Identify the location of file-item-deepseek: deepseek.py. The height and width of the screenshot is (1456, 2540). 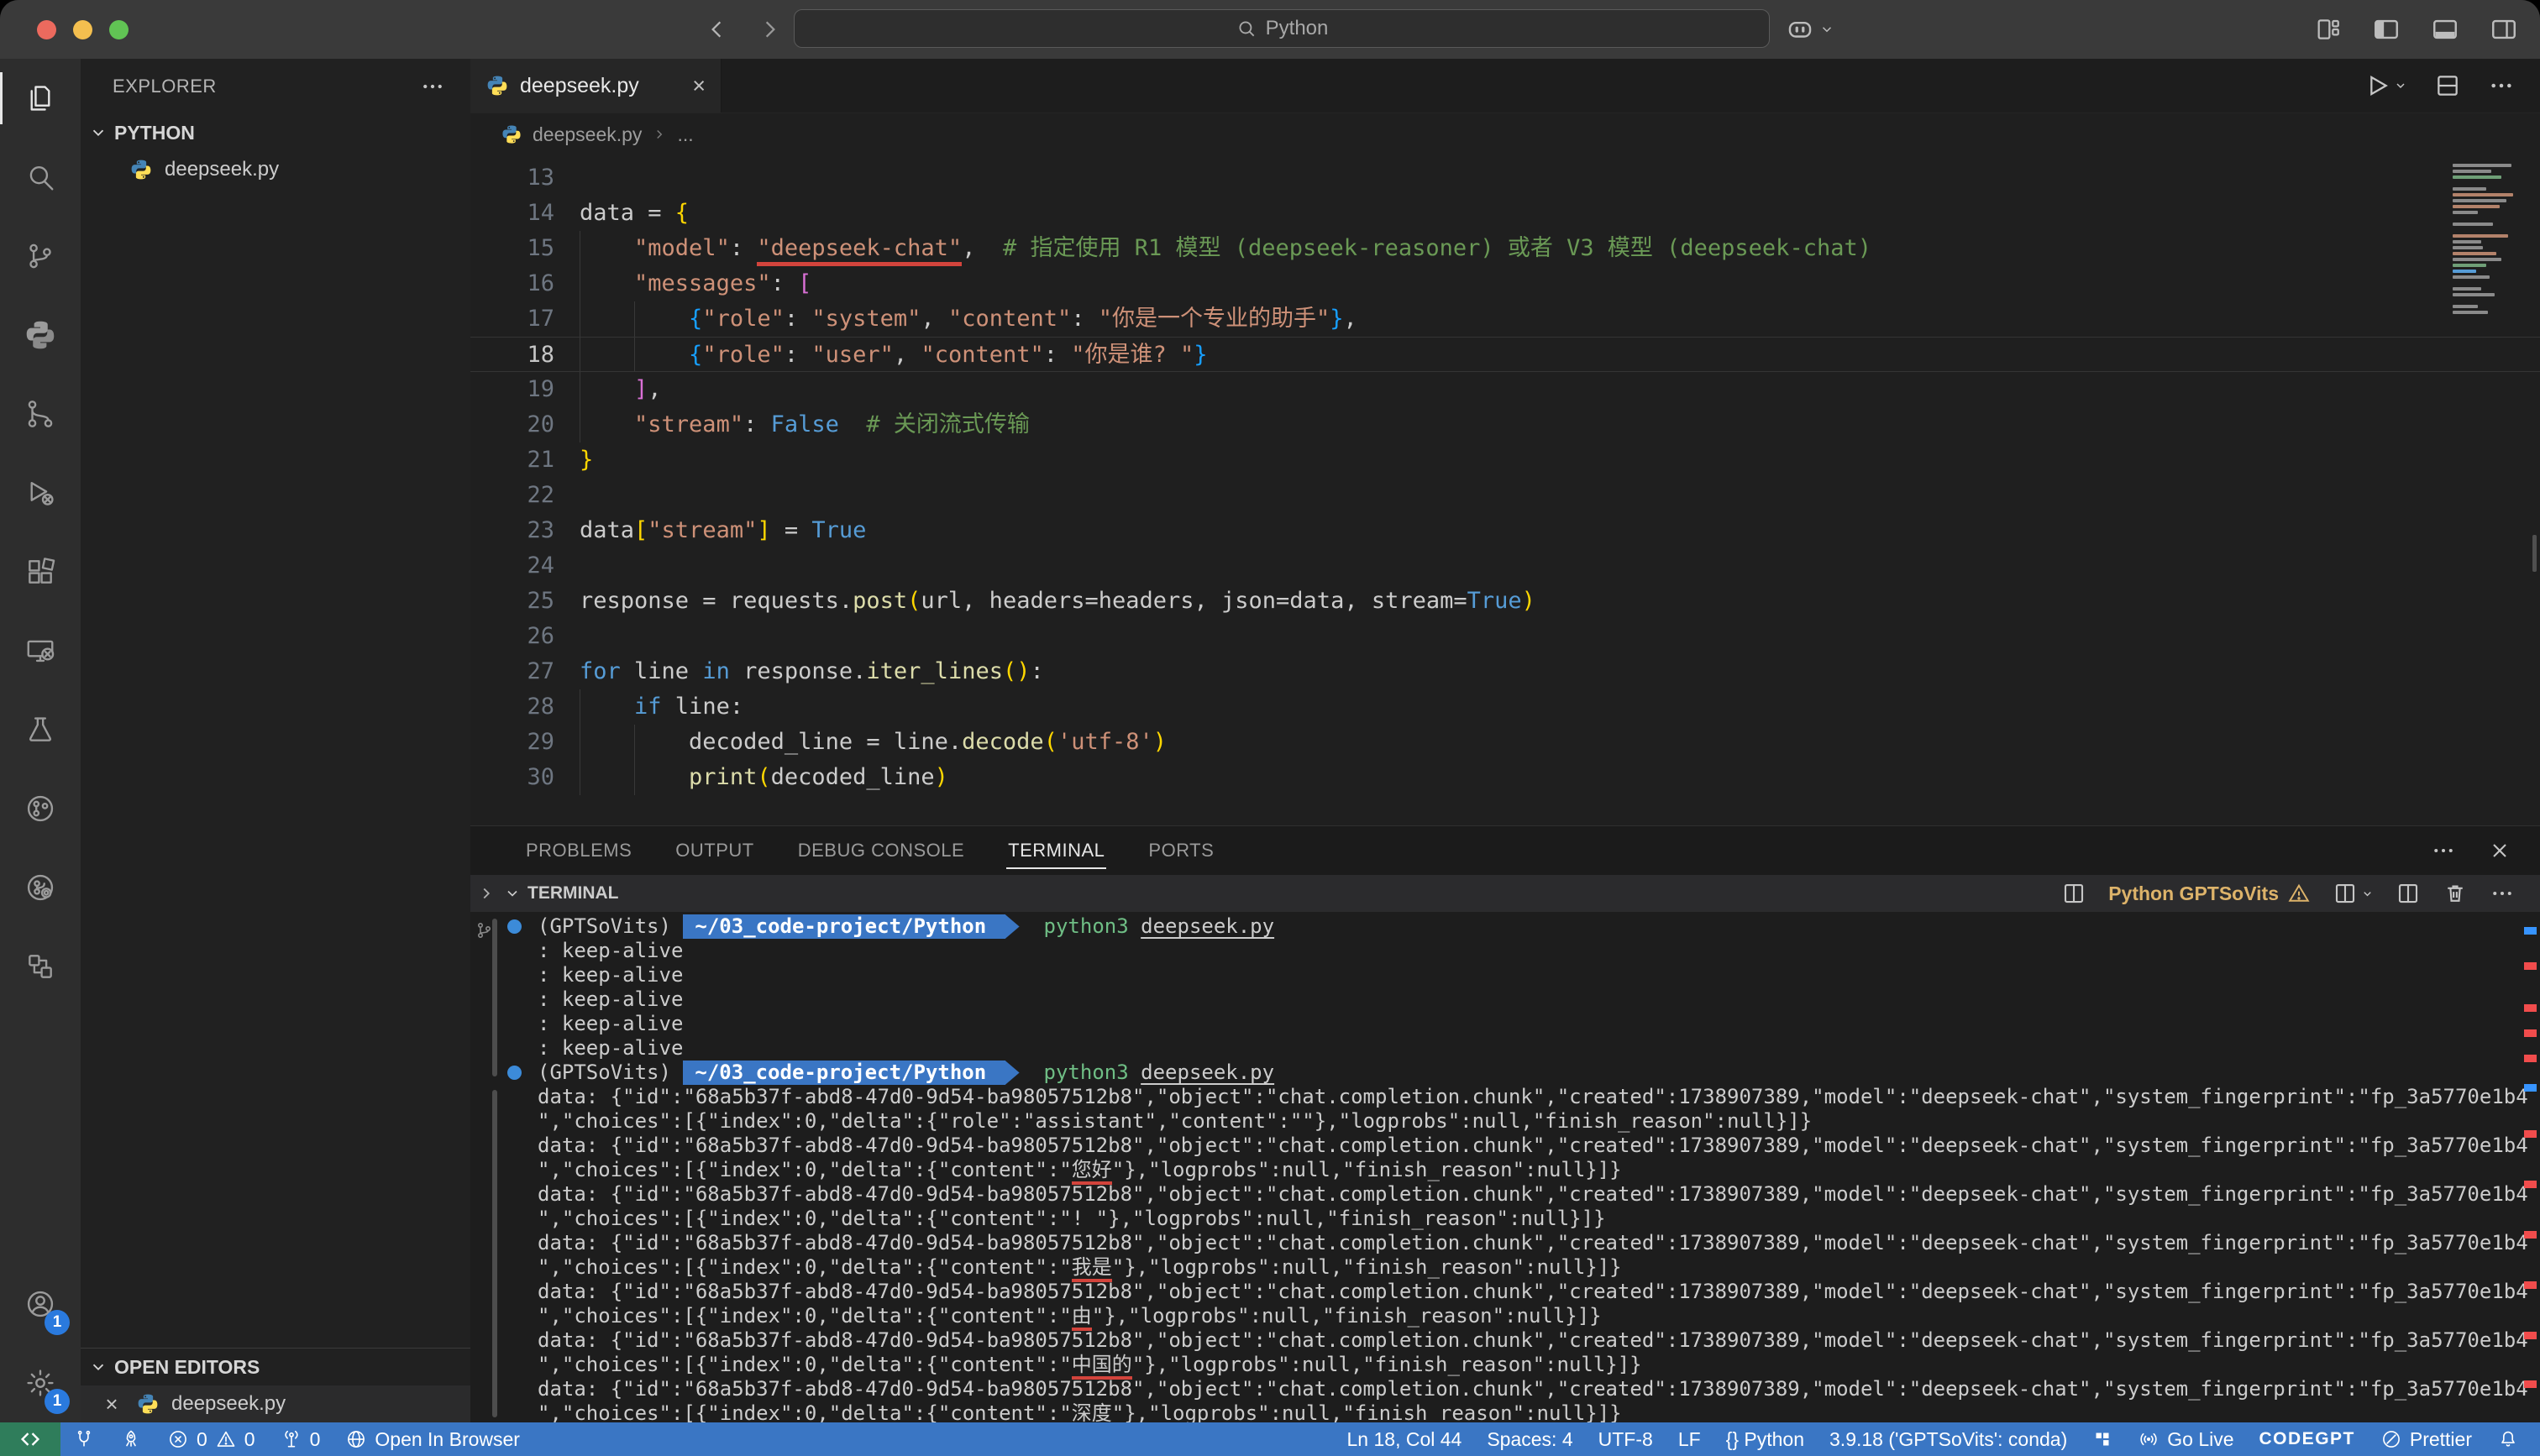
(275, 169).